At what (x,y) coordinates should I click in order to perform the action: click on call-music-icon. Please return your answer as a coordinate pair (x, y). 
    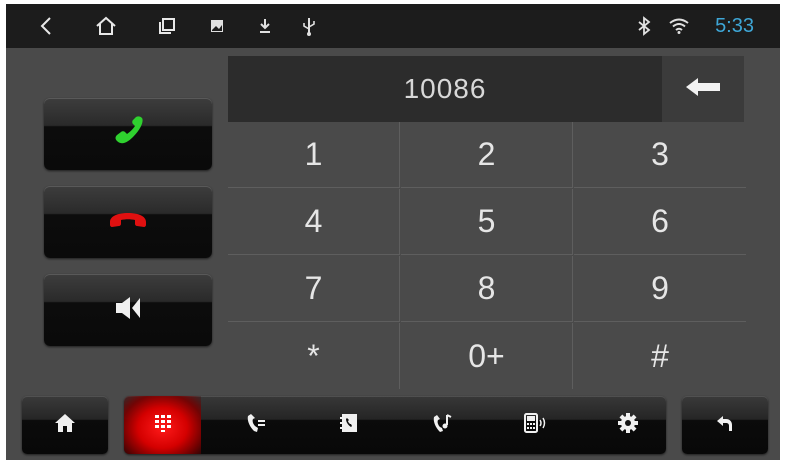
    Looking at the image, I should click on (442, 425).